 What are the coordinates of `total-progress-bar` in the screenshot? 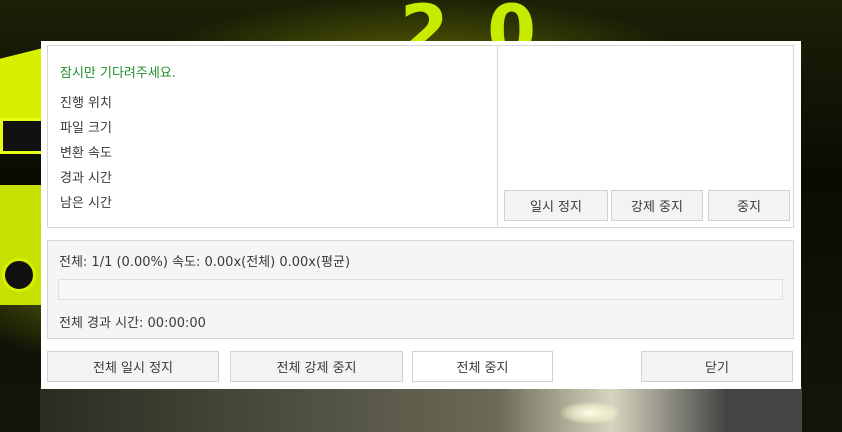 It's located at (420, 289).